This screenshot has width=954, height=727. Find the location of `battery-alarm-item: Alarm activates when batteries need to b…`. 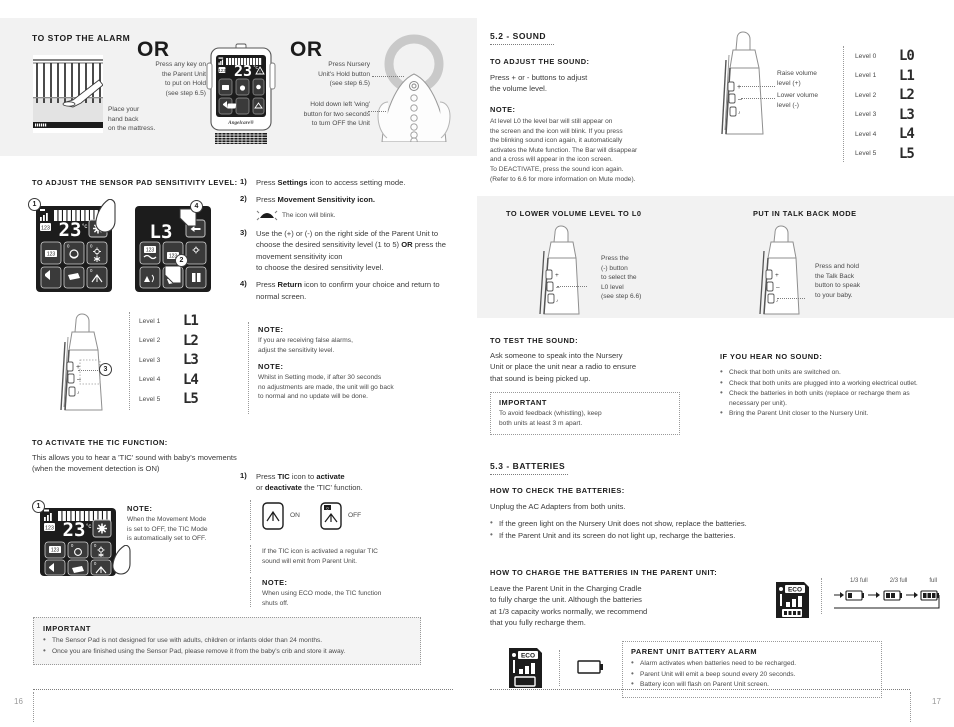

battery-alarm-item: Alarm activates when batteries need to b… is located at coordinates (752, 663).